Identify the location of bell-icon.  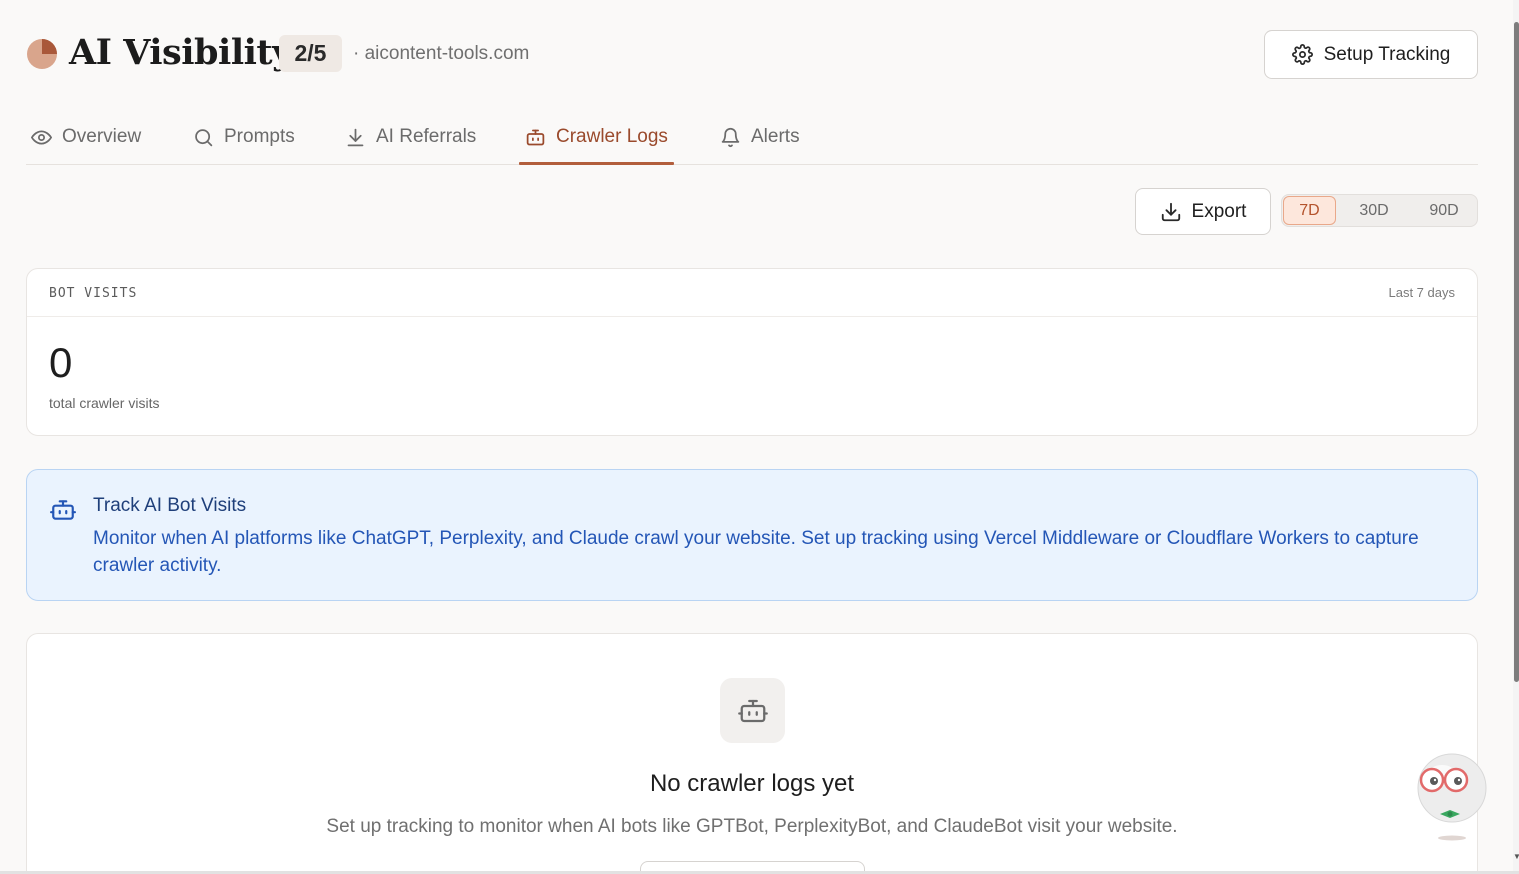
(730, 137).